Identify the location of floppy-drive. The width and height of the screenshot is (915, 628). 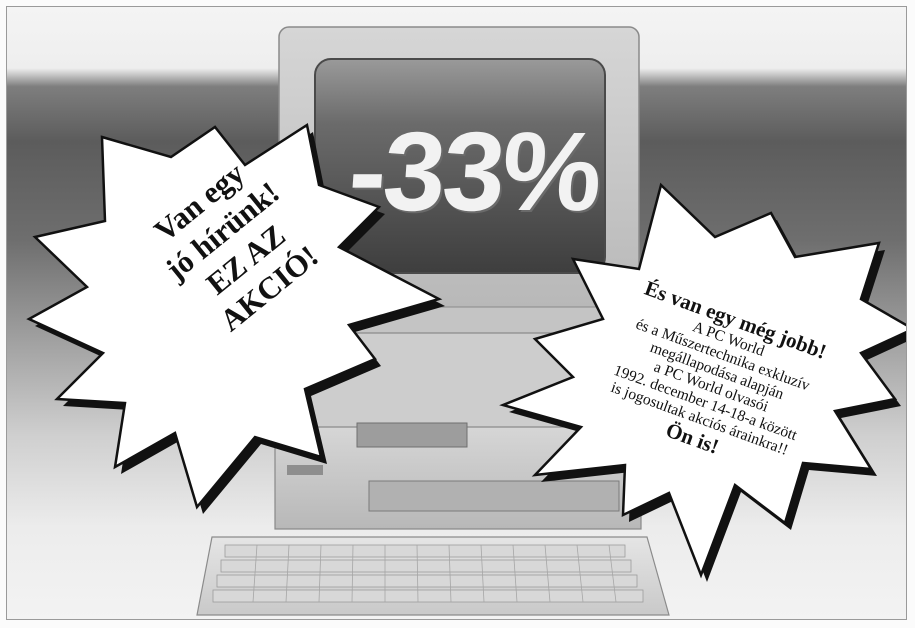
(412, 435).